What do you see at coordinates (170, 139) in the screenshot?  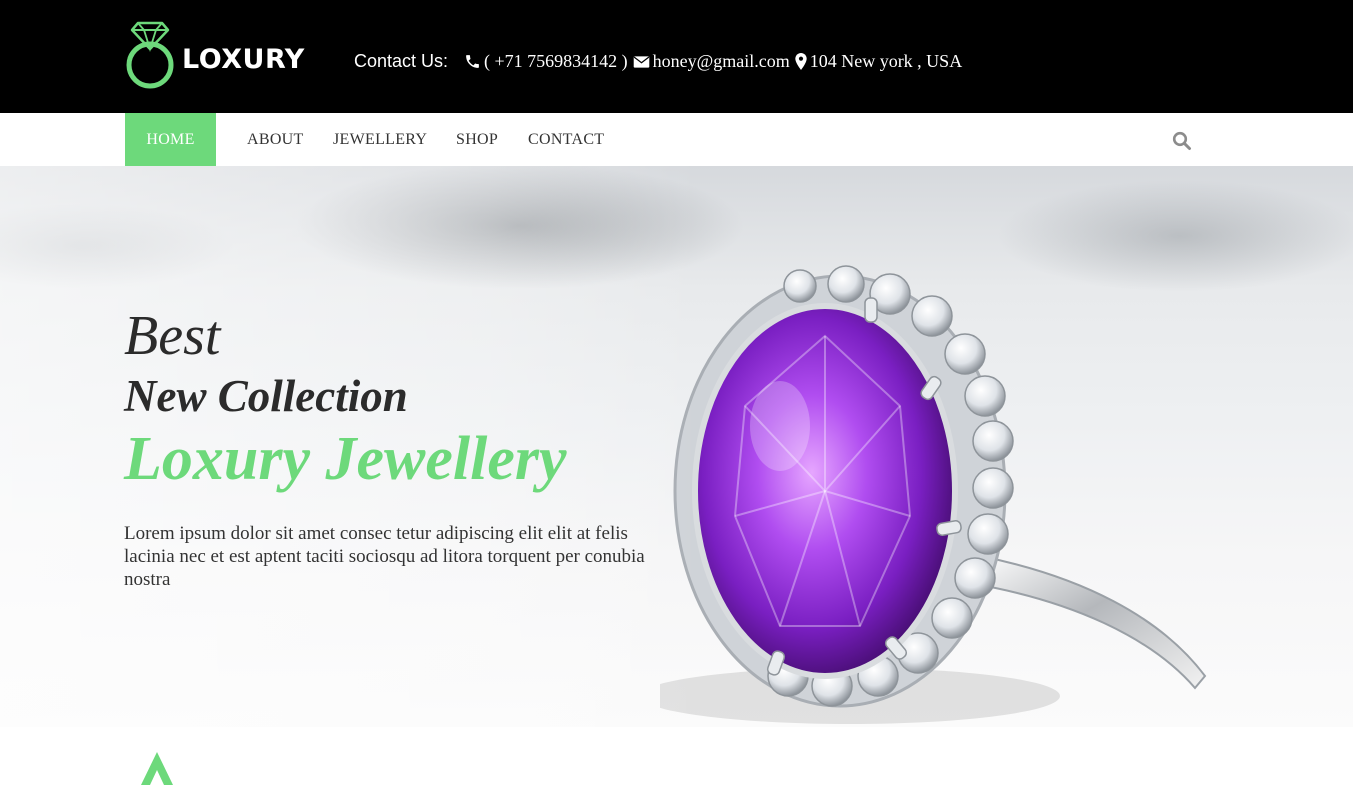 I see `nav-item-home: HOME` at bounding box center [170, 139].